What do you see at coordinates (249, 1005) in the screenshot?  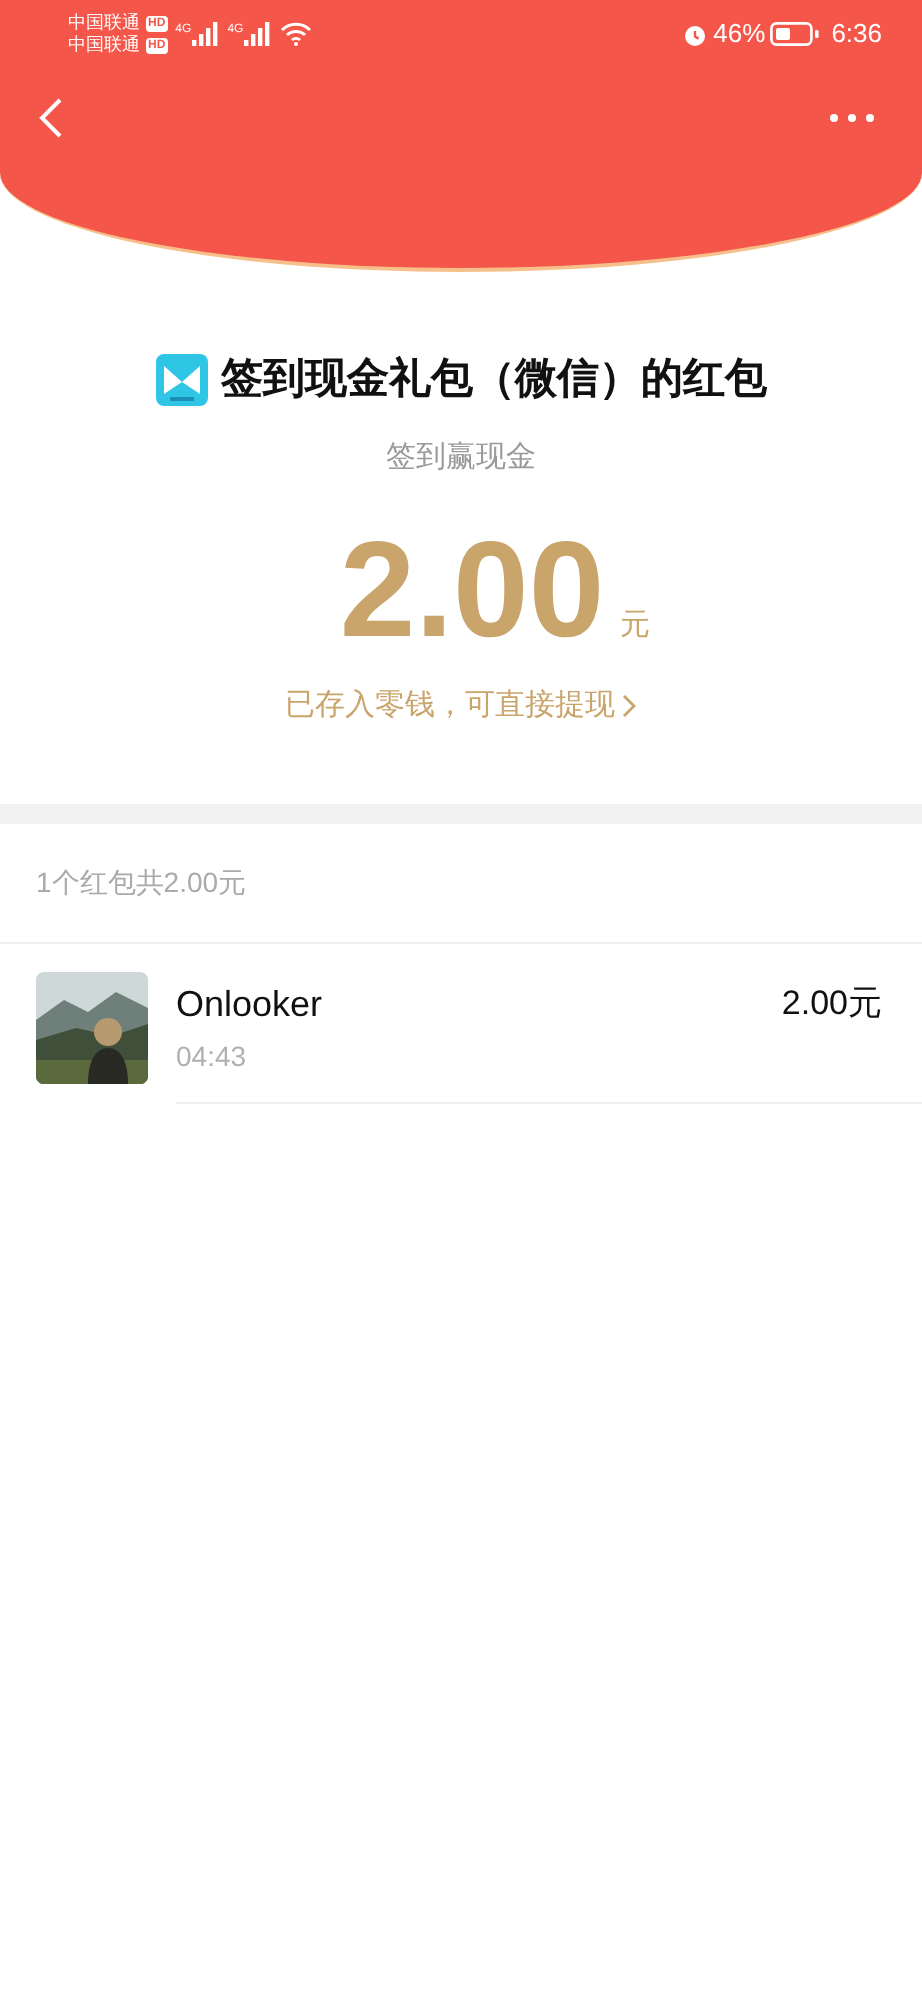 I see `sender-name: Onlooker` at bounding box center [249, 1005].